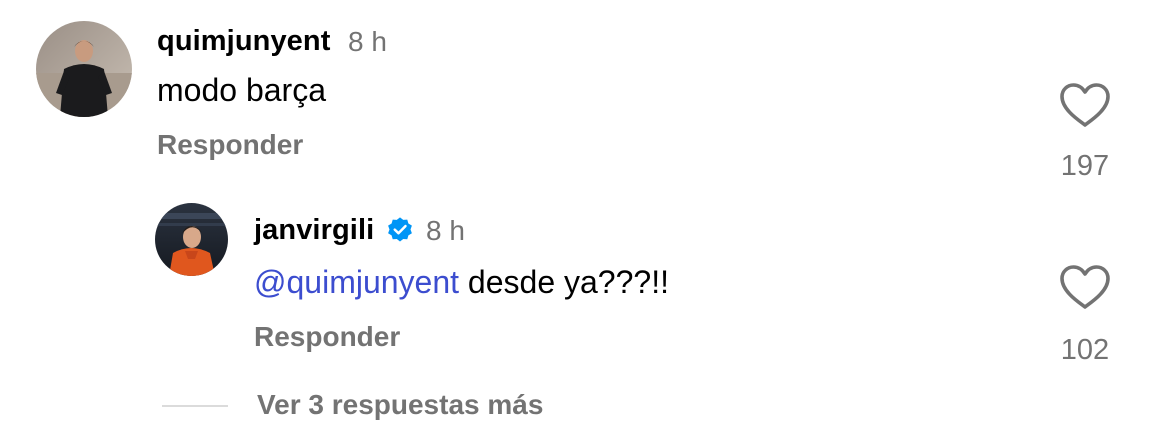 Image resolution: width=1169 pixels, height=439 pixels. Describe the element at coordinates (241, 90) in the screenshot. I see `comment-text: modo barça` at that location.